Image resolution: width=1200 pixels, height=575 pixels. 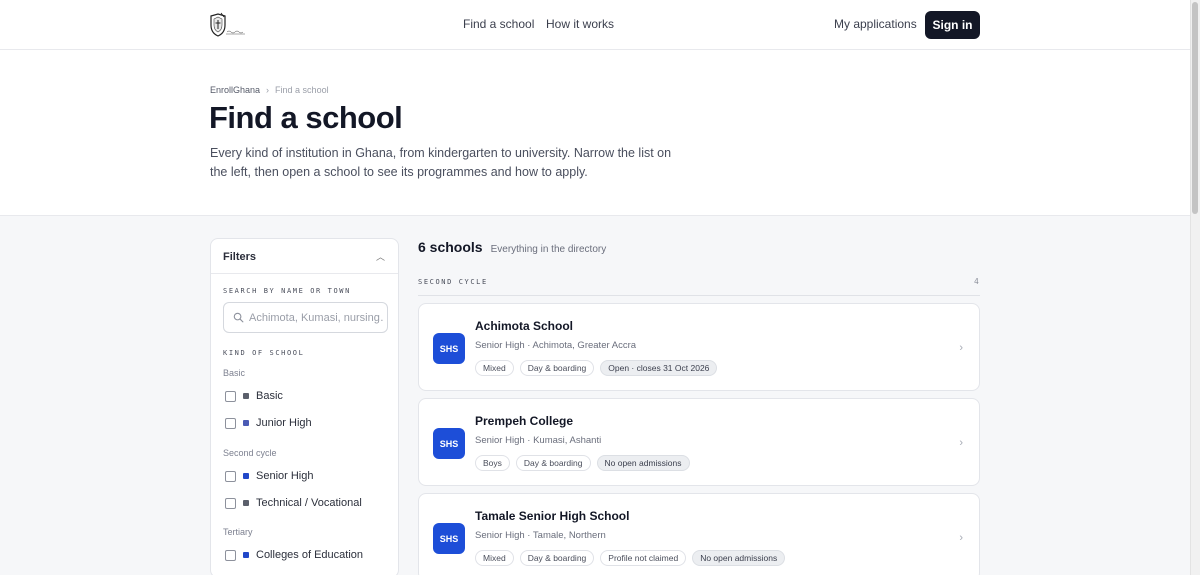 What do you see at coordinates (976, 281) in the screenshot?
I see `section-count: 4` at bounding box center [976, 281].